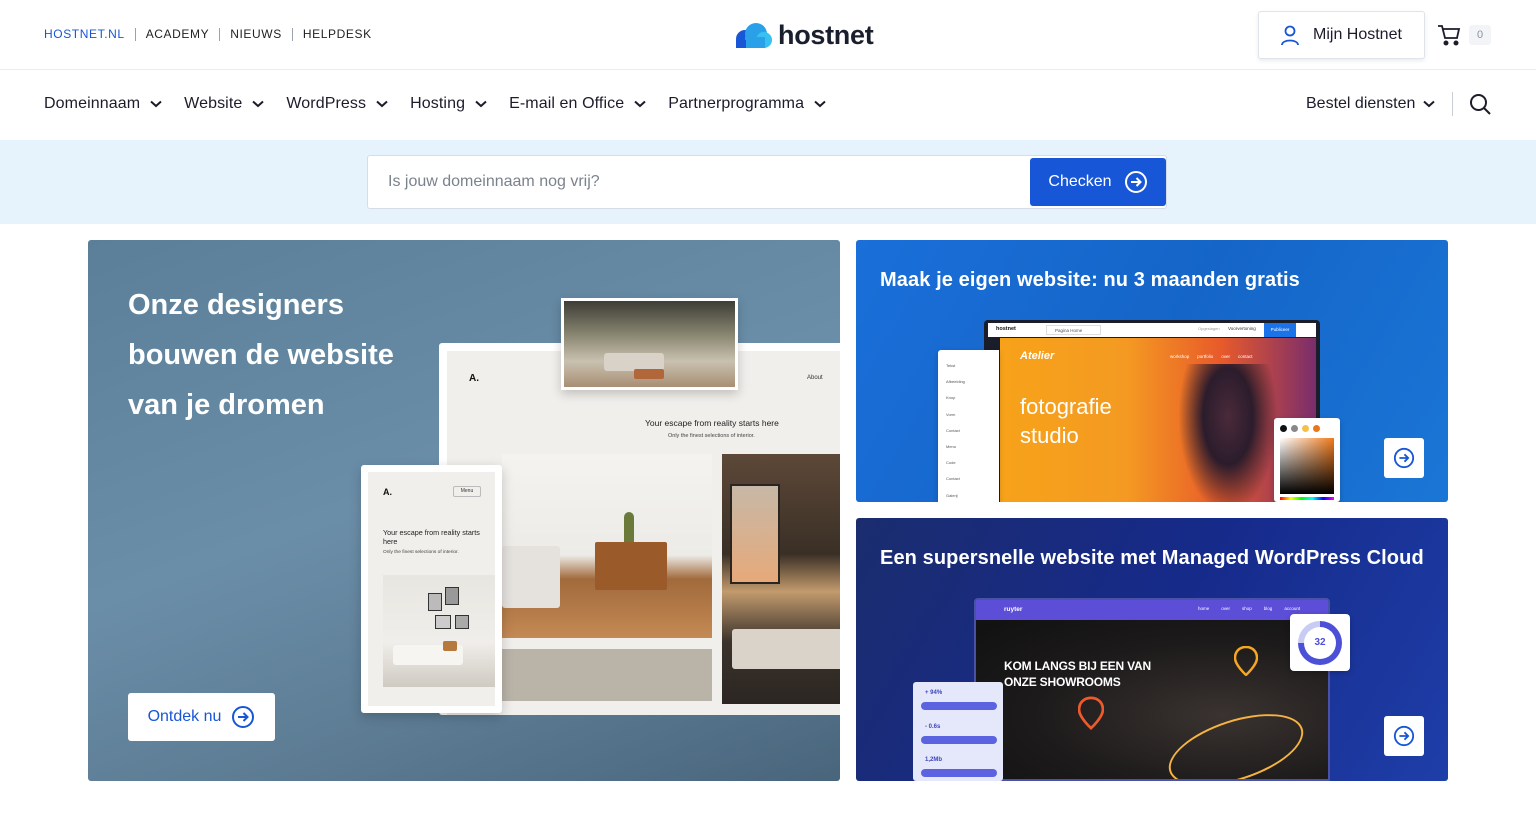 The height and width of the screenshot is (823, 1536). I want to click on nav-item-partnerprogramma: Partnerprogramma, so click(747, 104).